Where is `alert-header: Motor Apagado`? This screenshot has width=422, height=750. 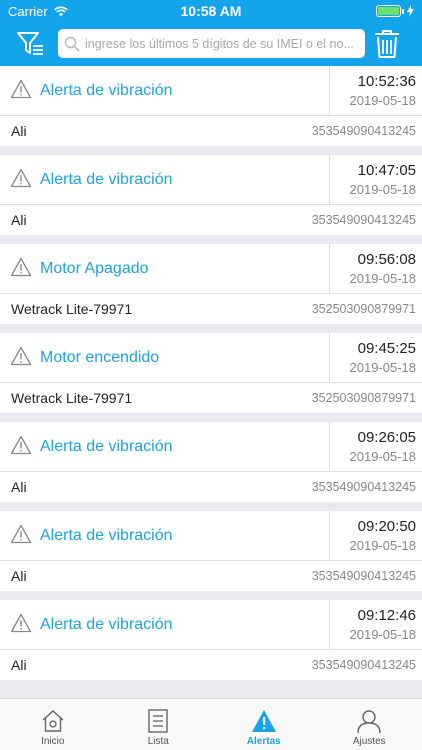
alert-header: Motor Apagado is located at coordinates (164, 268).